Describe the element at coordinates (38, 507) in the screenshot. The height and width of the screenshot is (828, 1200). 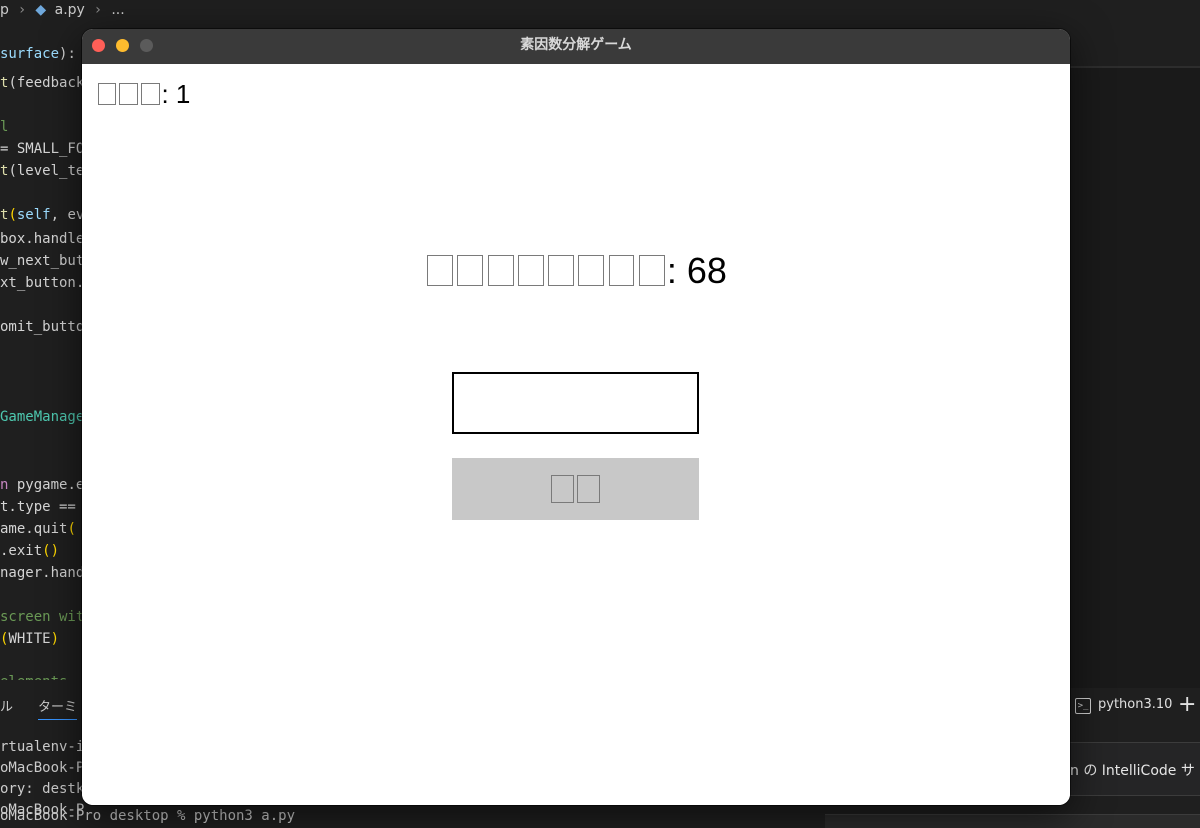
I see `code-line: t.type ==` at that location.